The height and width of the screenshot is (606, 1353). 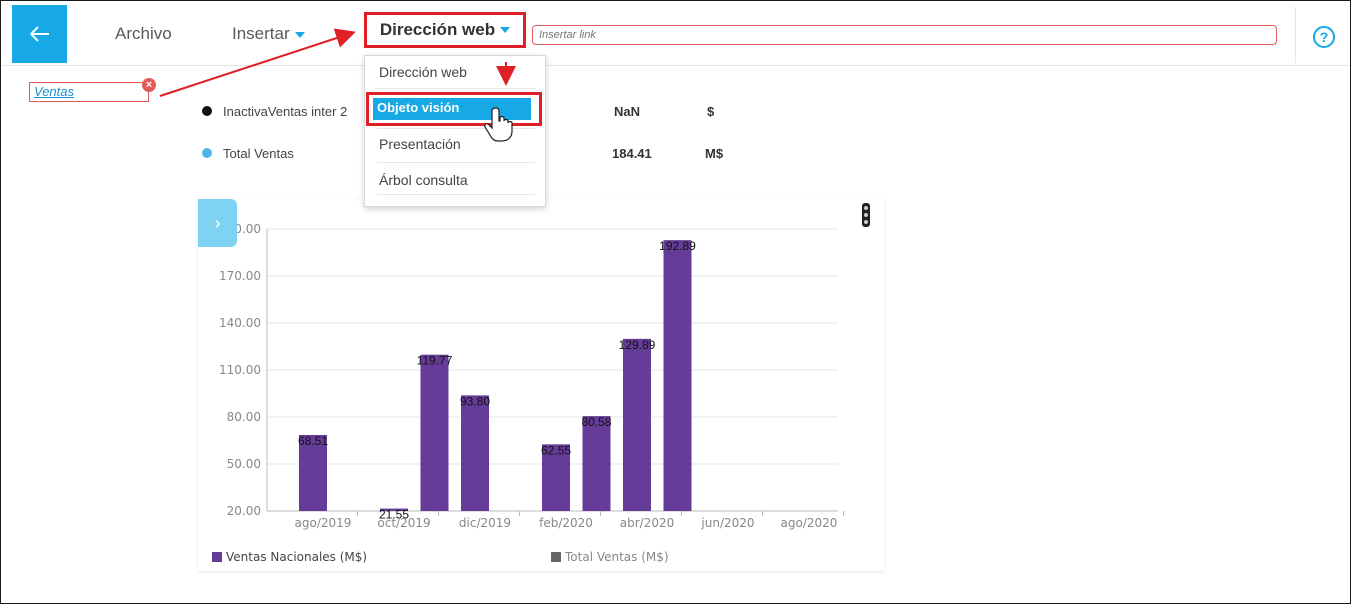 I want to click on dropdown-item-arbol-consulta: Árbol consulta, so click(x=423, y=180).